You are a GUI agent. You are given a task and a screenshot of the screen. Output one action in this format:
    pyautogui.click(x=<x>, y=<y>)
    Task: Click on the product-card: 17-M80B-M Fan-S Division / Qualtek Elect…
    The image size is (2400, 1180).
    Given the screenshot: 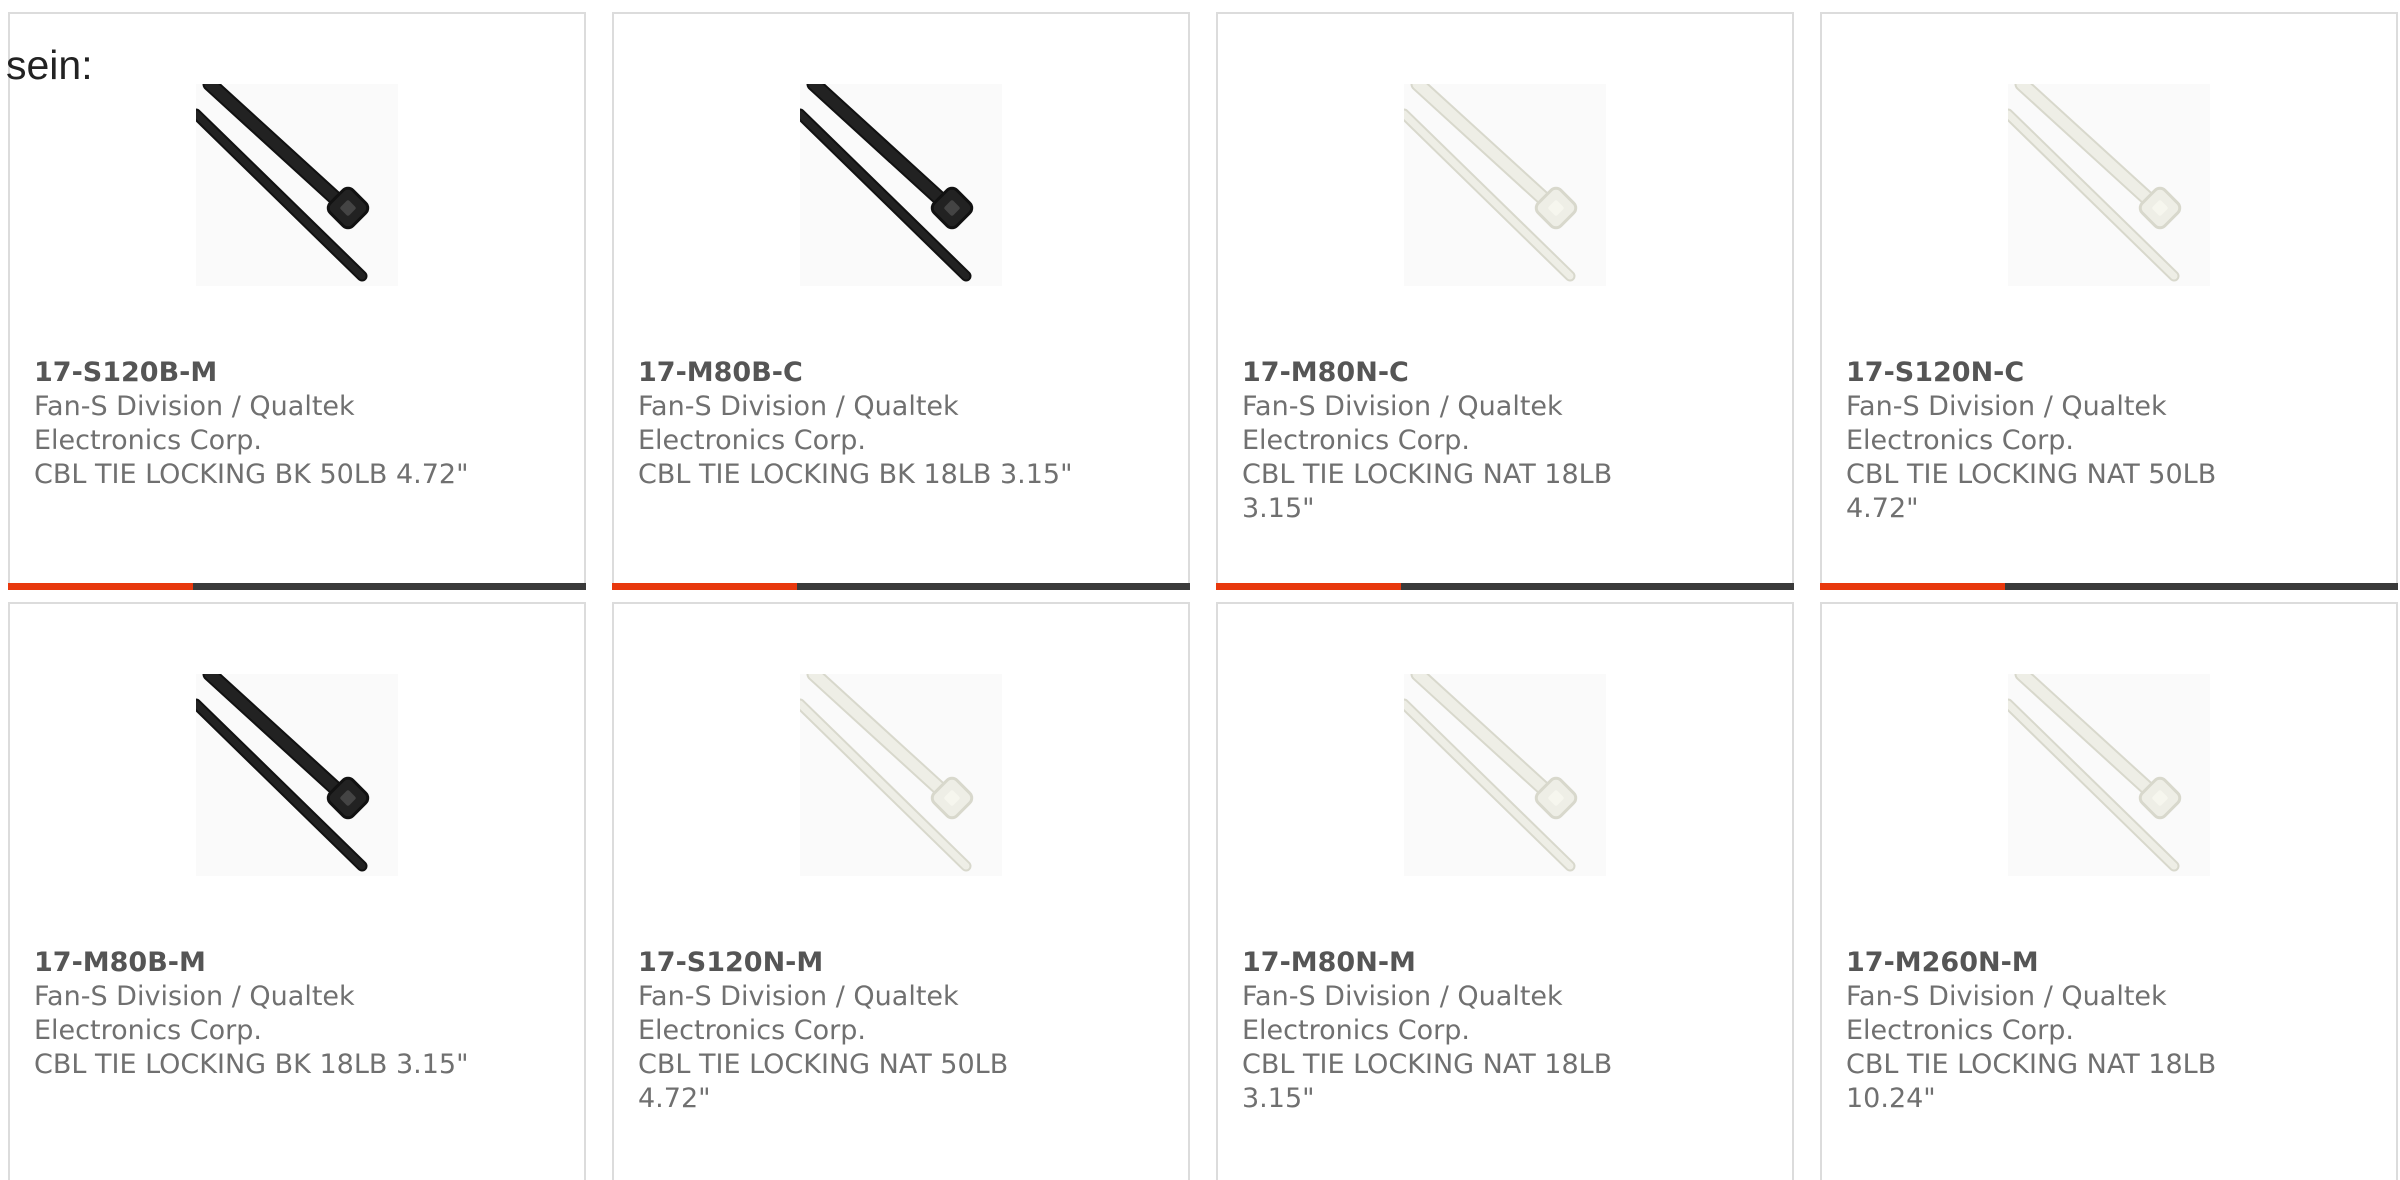 What is the action you would take?
    pyautogui.click(x=297, y=891)
    